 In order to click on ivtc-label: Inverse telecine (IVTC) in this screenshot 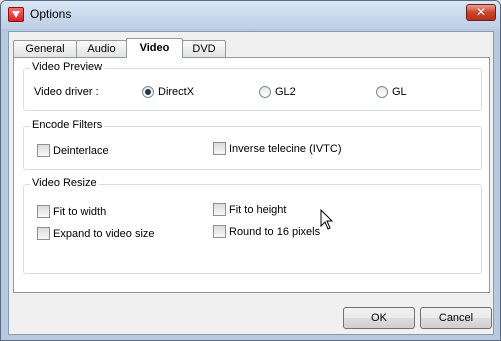, I will do `click(285, 149)`.